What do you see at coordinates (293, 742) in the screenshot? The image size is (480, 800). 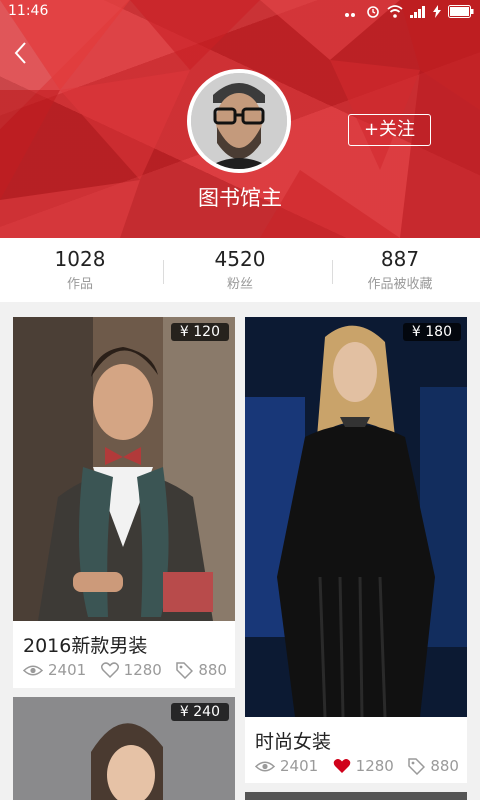 I see `product-title: 时尚女装` at bounding box center [293, 742].